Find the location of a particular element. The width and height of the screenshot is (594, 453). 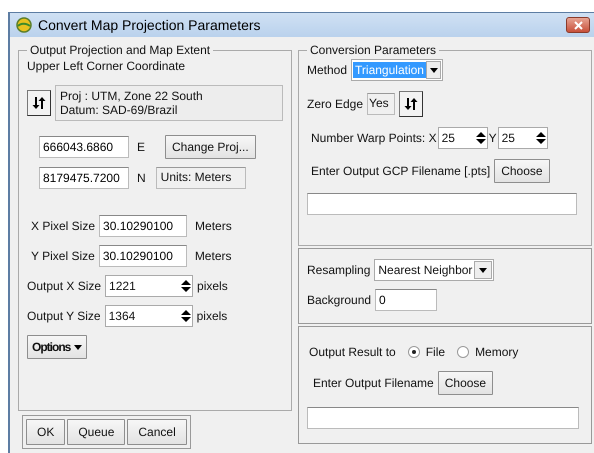

radio-option: File is located at coordinates (427, 352).